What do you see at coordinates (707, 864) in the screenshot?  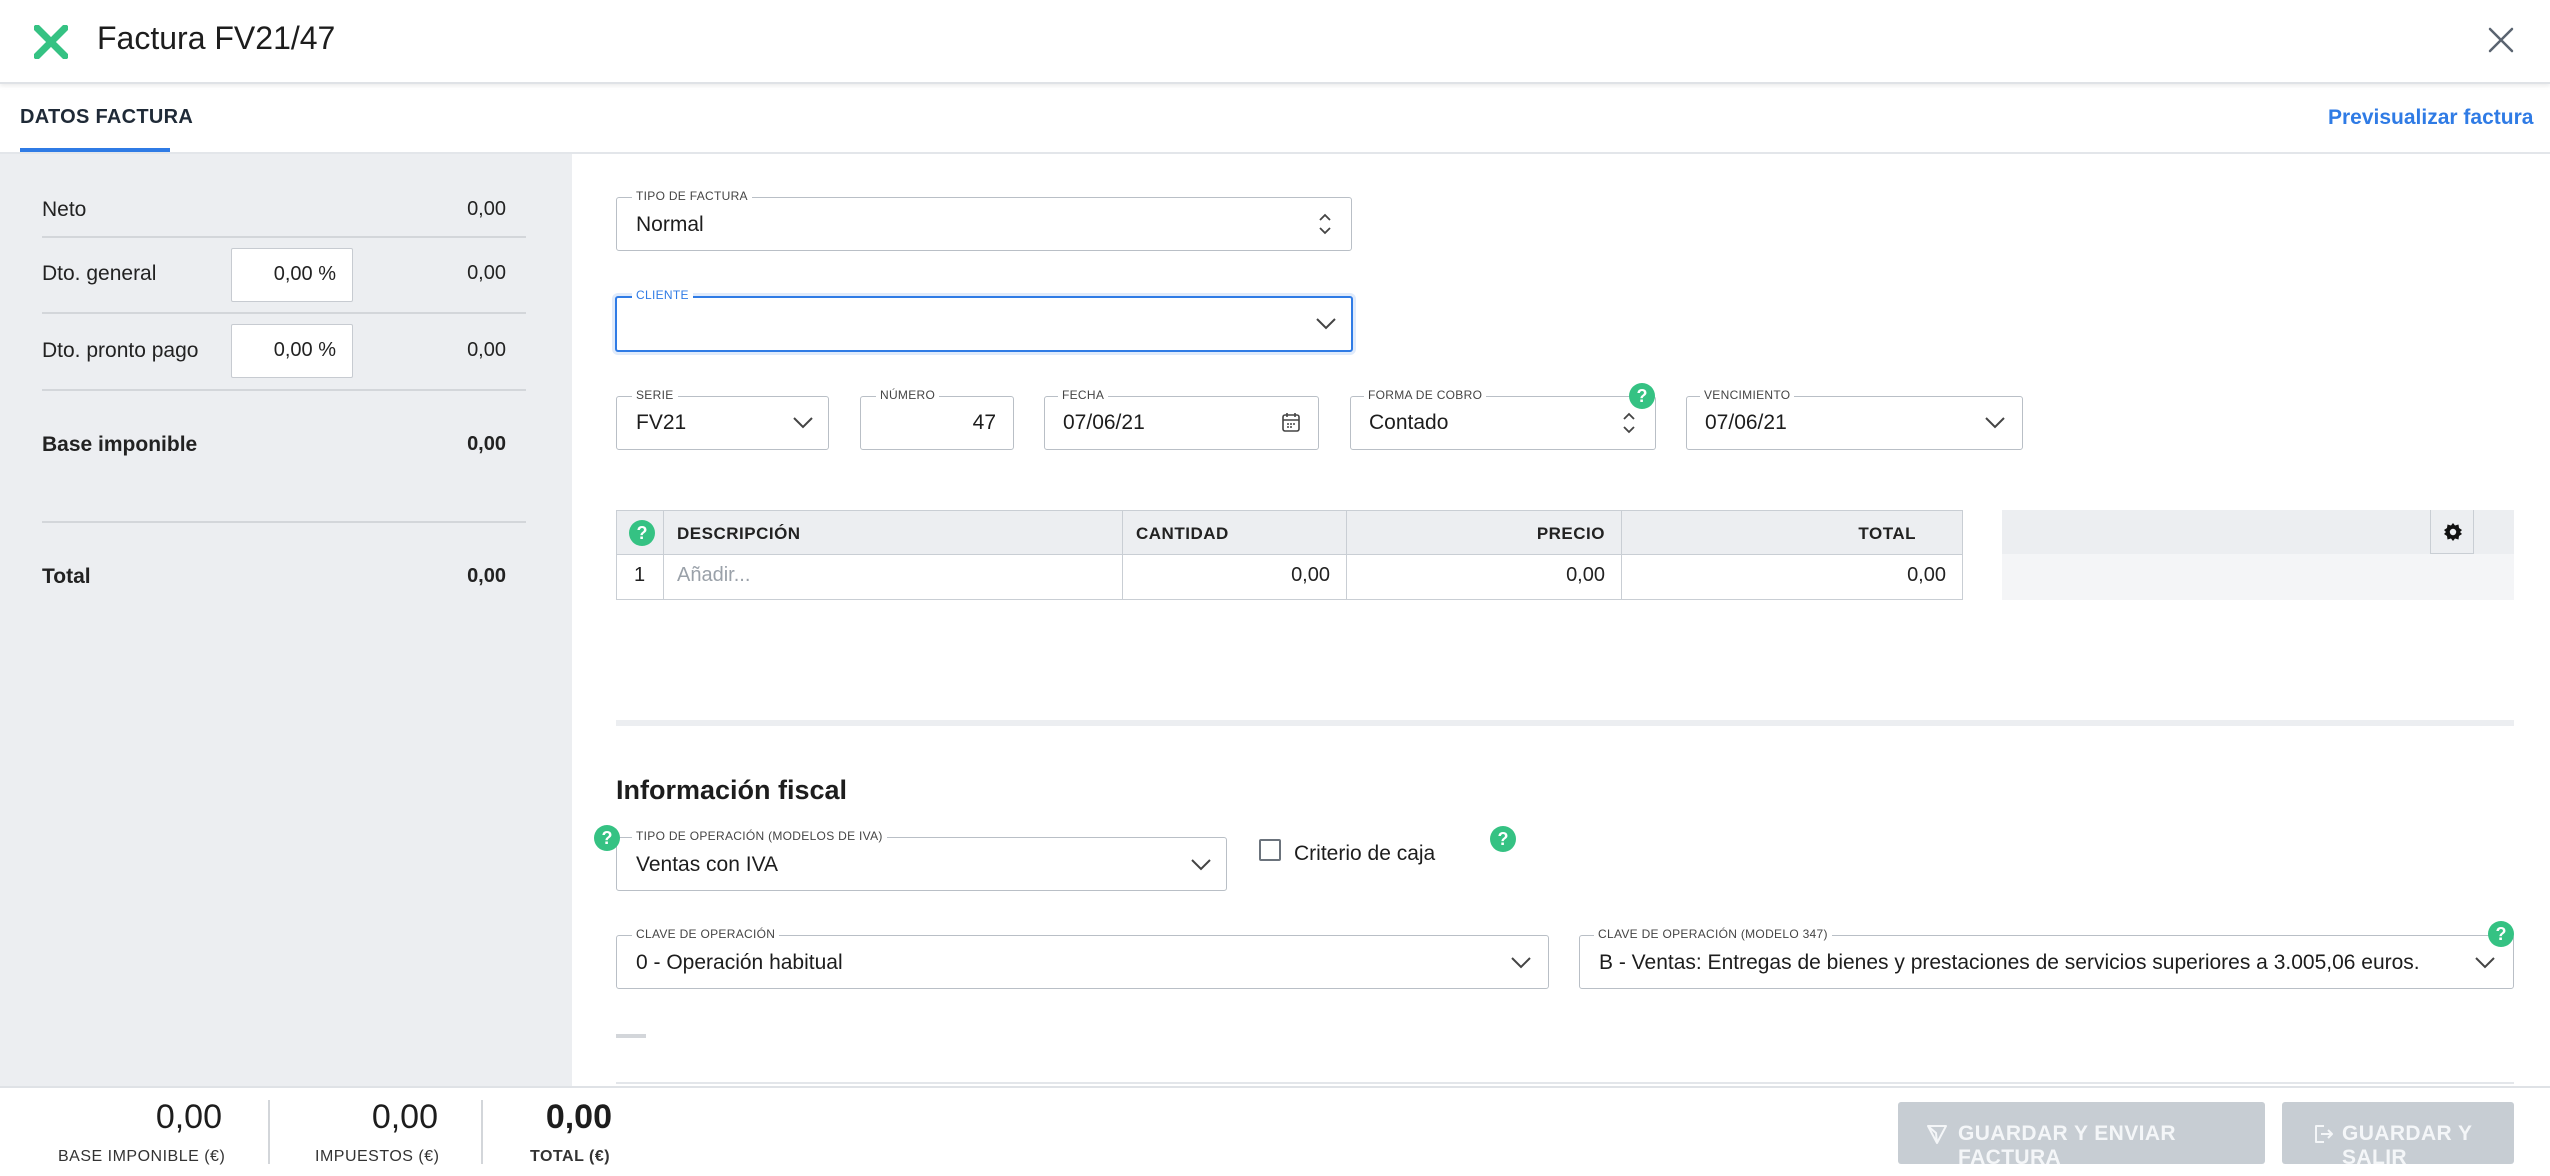 I see `tipo-operacion-value: Ventas con IVA` at bounding box center [707, 864].